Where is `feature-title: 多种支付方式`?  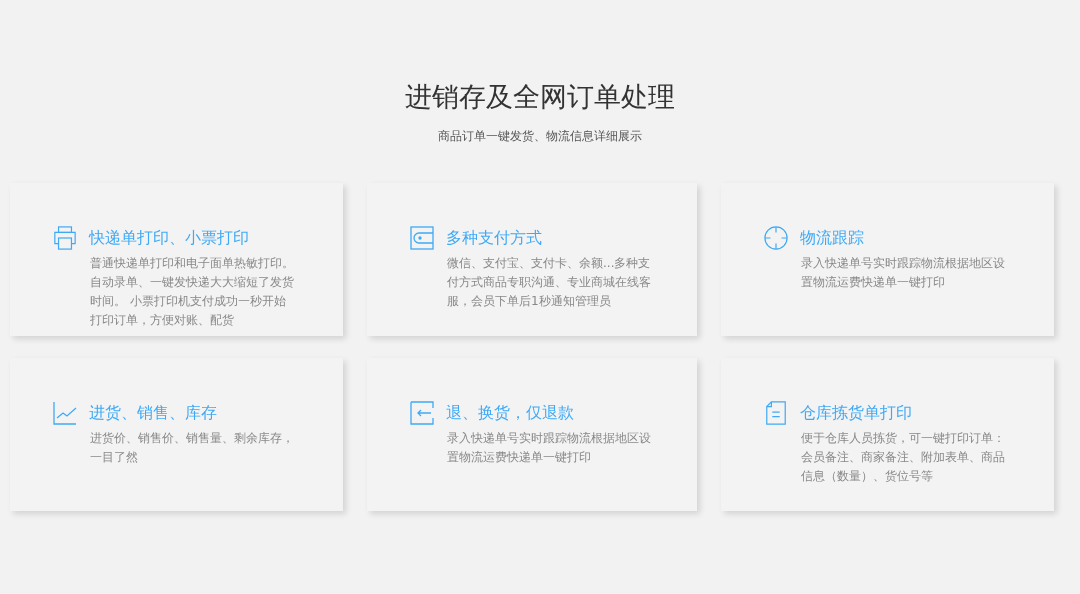 feature-title: 多种支付方式 is located at coordinates (494, 238).